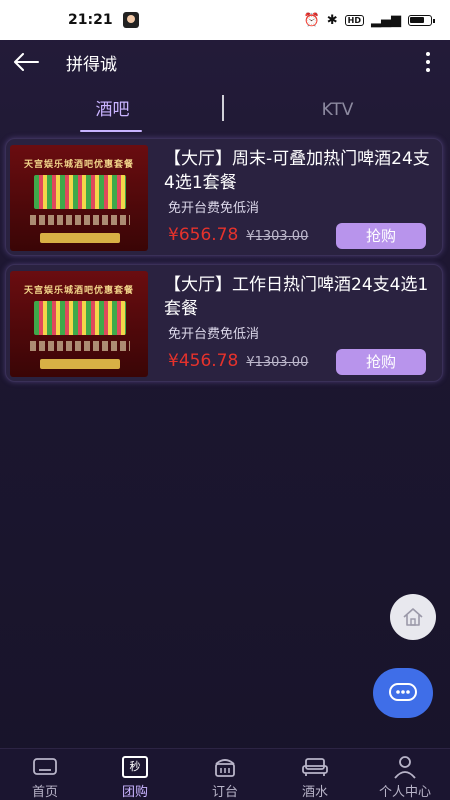 The height and width of the screenshot is (800, 450). I want to click on price-row: ¥456.78 ¥1303.00, so click(238, 361).